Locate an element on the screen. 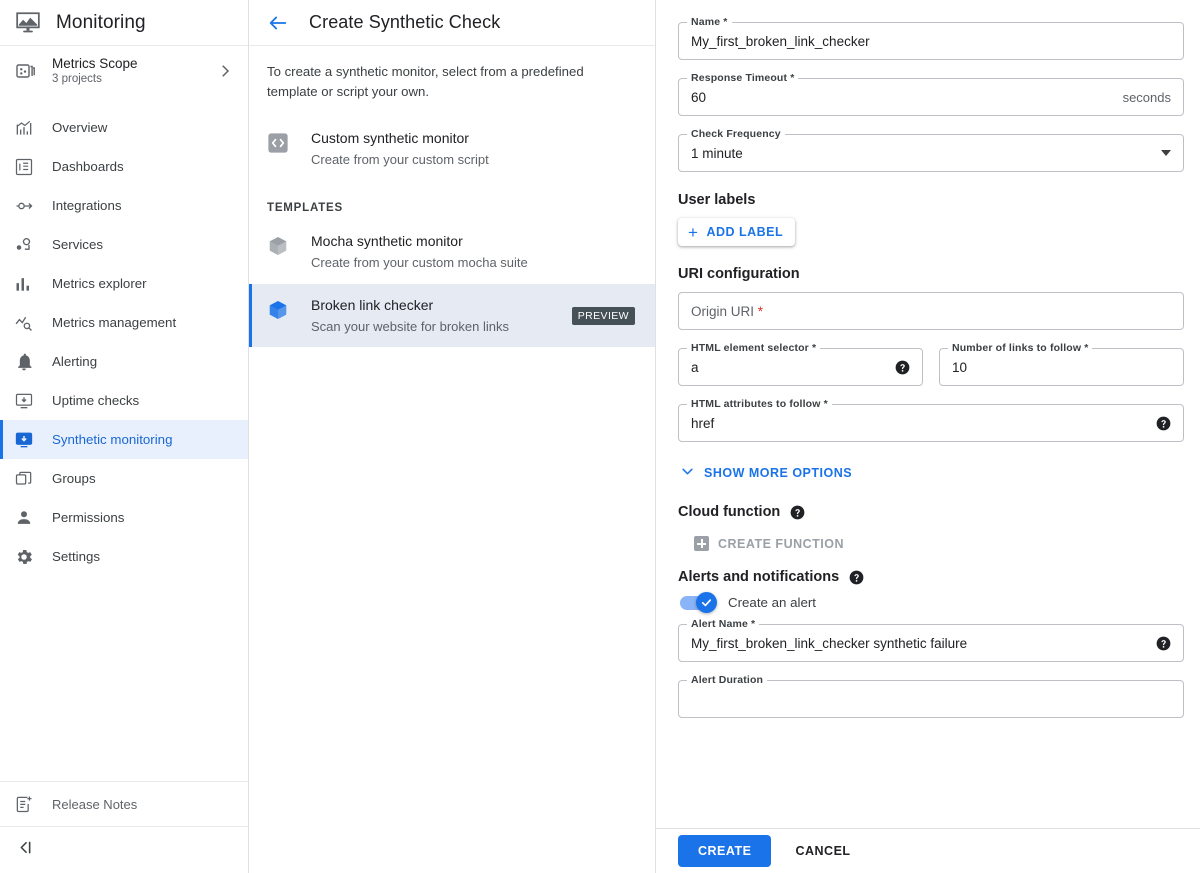  chevron-right-icon is located at coordinates (225, 71).